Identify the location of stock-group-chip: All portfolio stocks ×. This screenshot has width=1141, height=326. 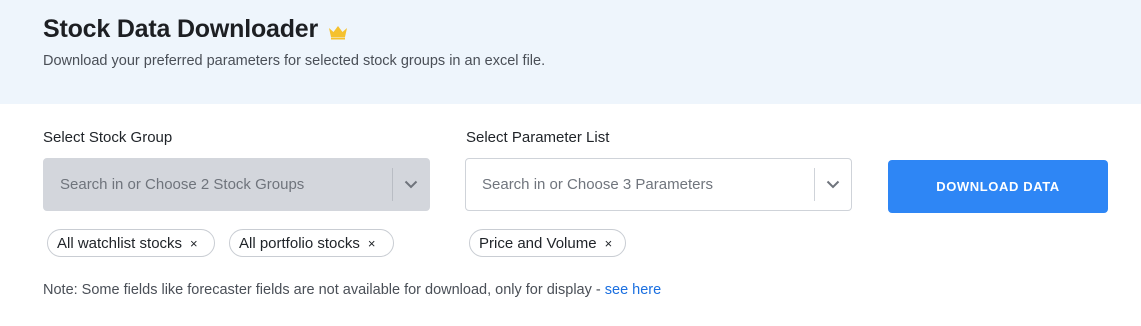
(311, 243).